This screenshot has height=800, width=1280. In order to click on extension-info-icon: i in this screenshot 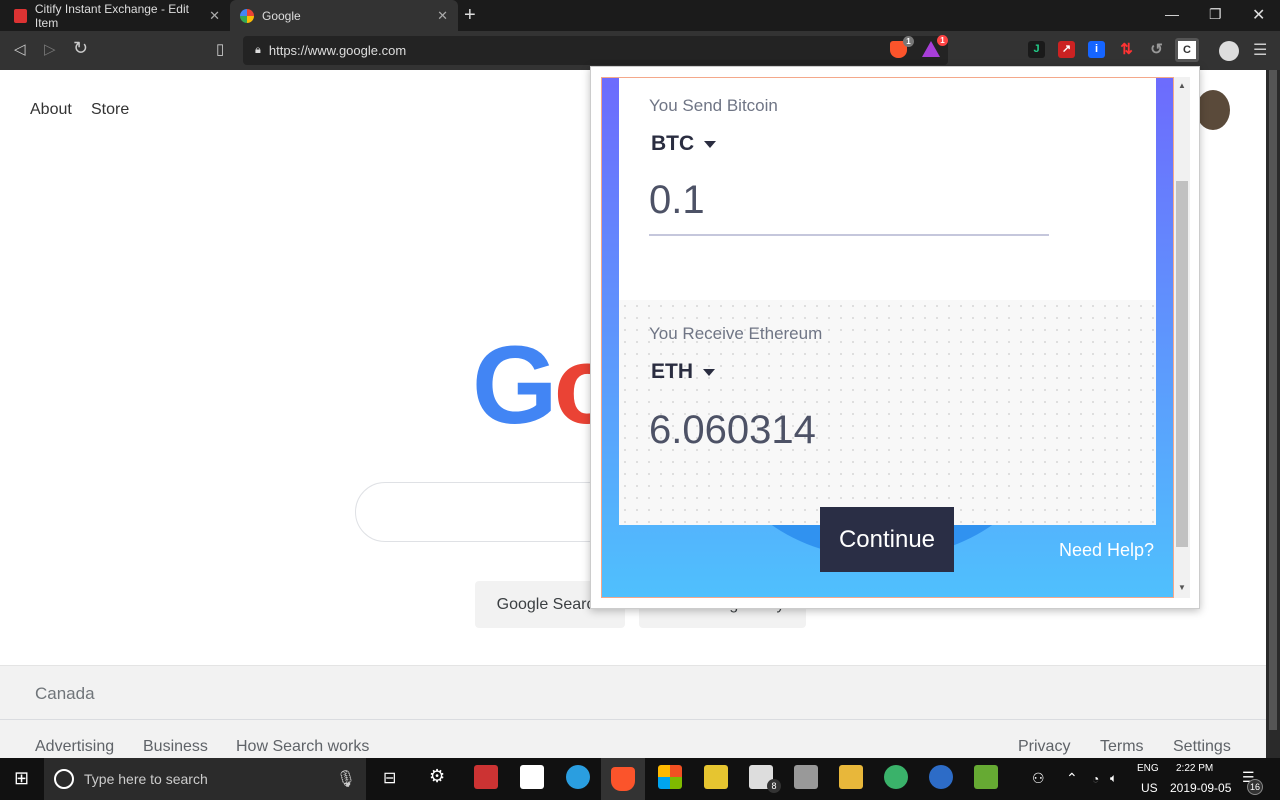, I will do `click(1096, 49)`.